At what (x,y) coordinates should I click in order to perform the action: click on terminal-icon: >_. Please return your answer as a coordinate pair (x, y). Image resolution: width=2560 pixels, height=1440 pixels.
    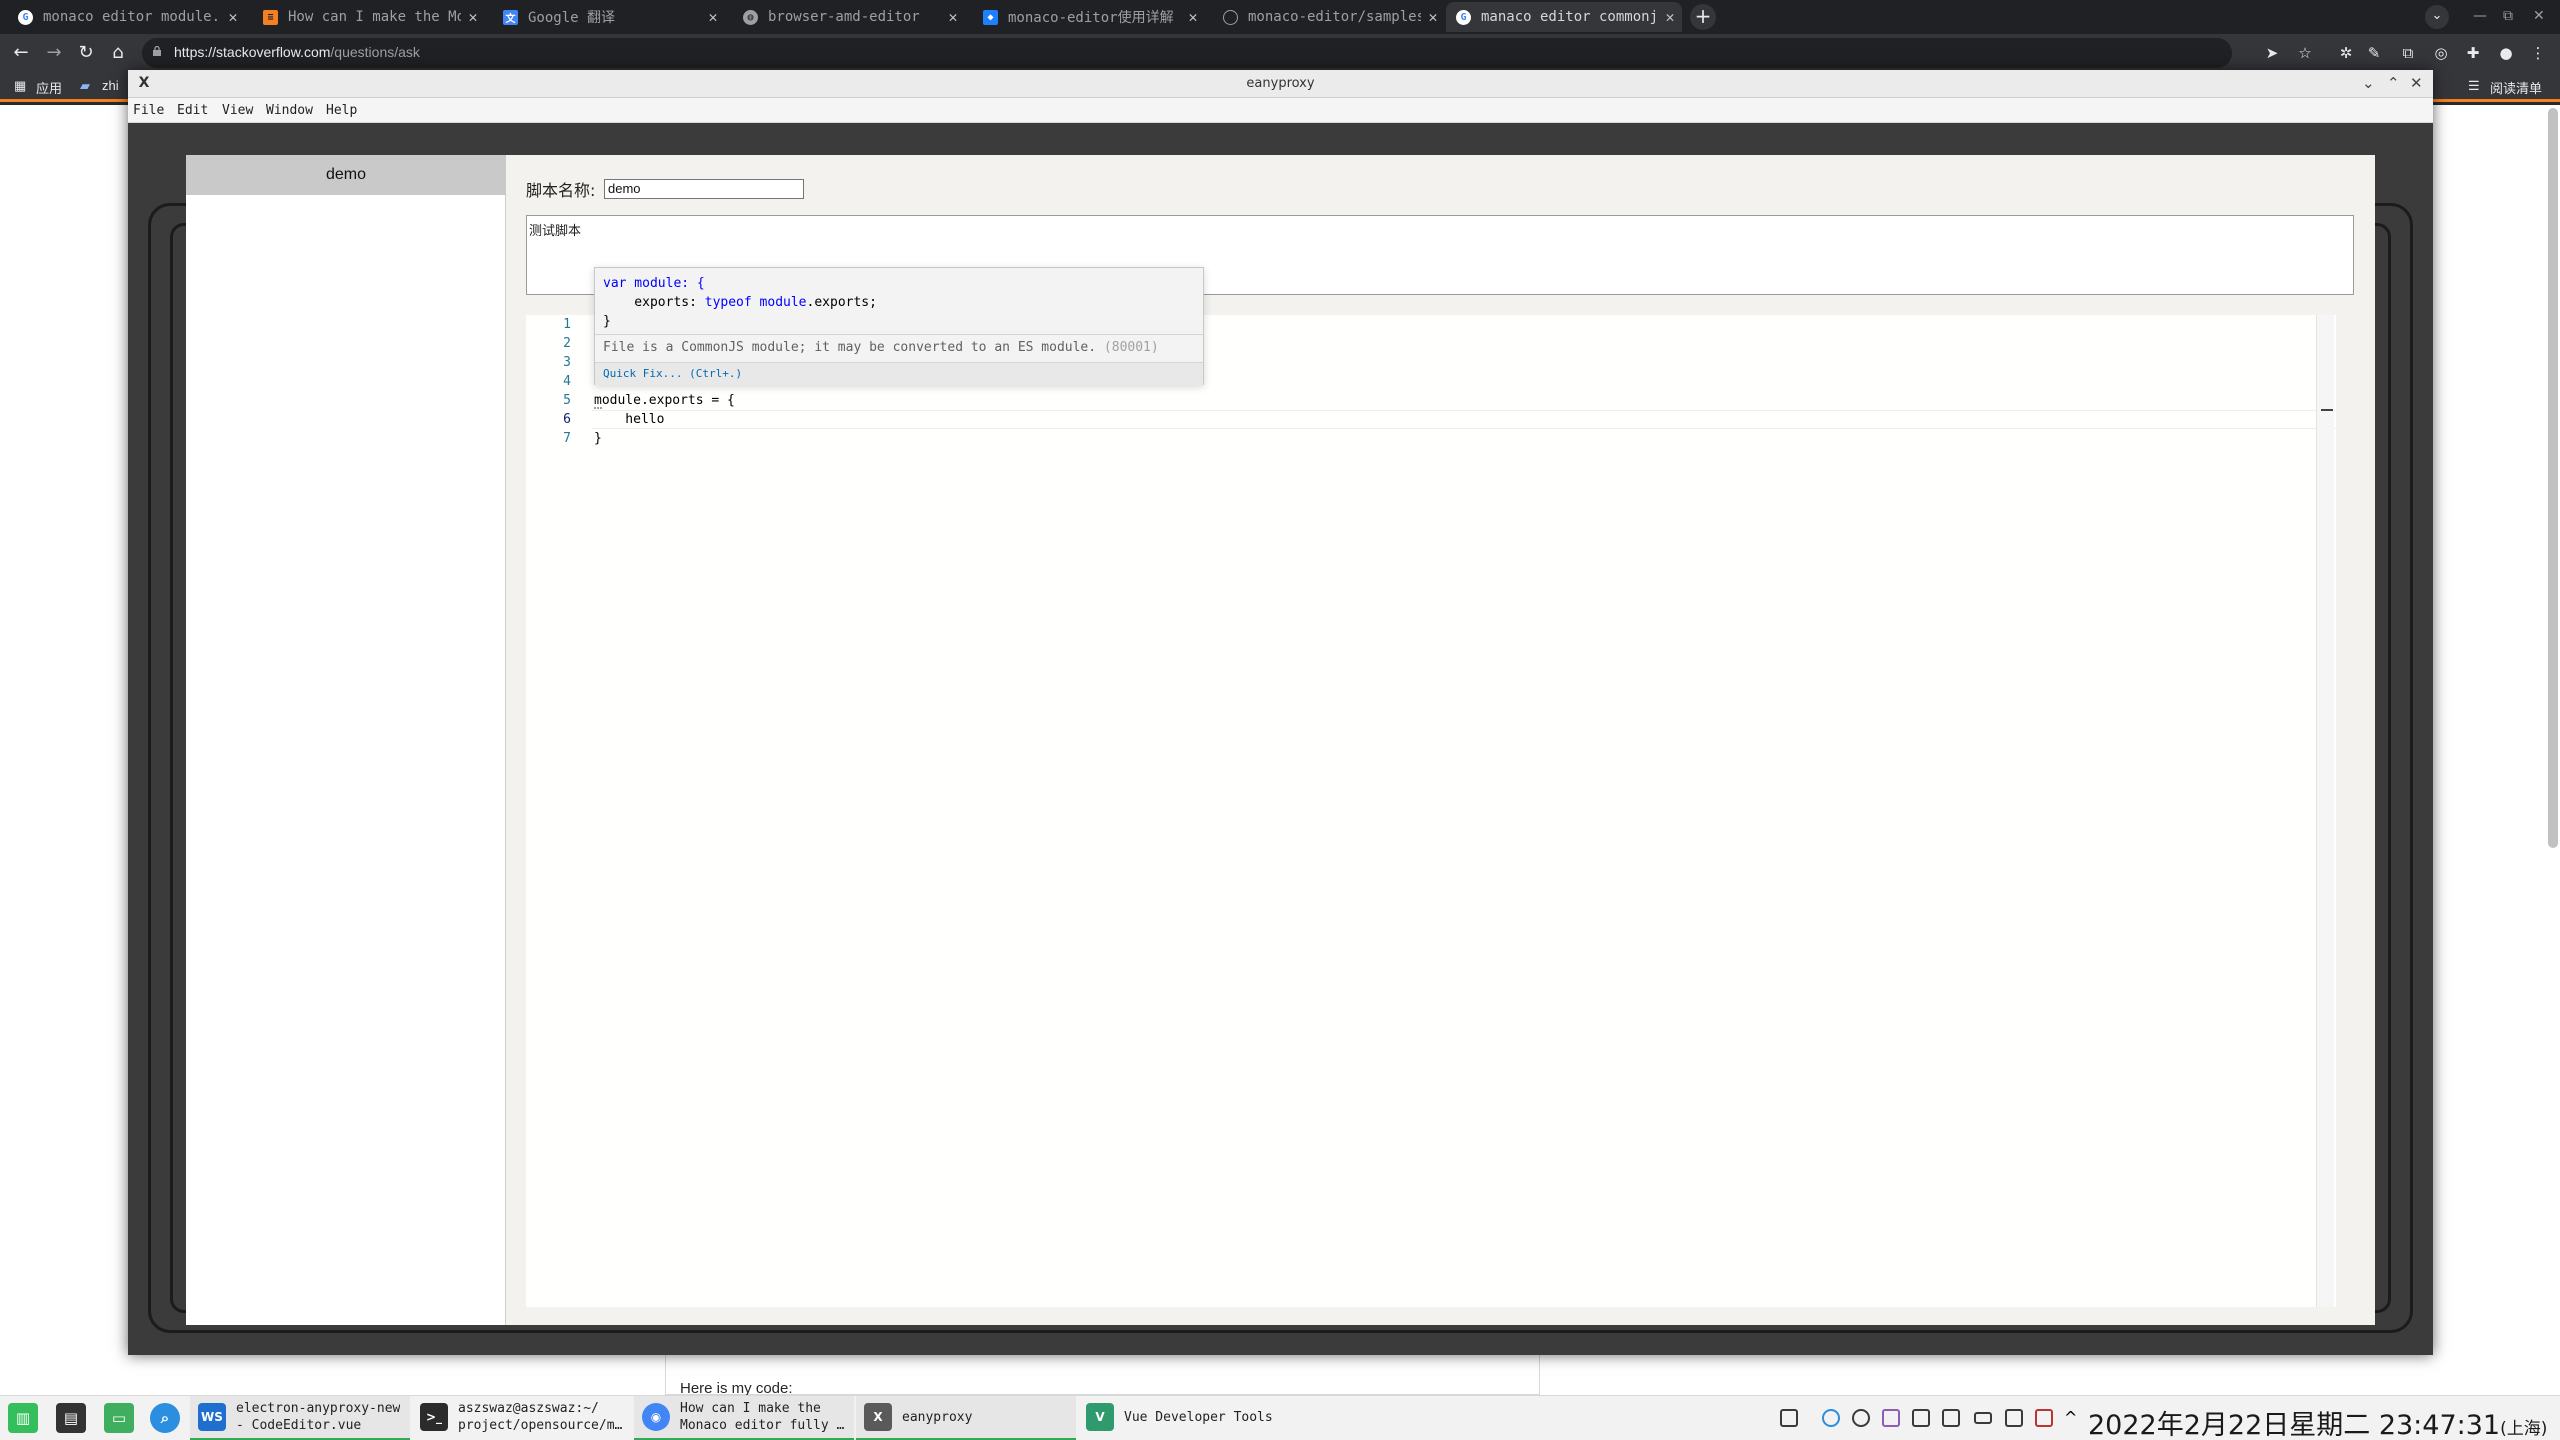
    Looking at the image, I should click on (434, 1417).